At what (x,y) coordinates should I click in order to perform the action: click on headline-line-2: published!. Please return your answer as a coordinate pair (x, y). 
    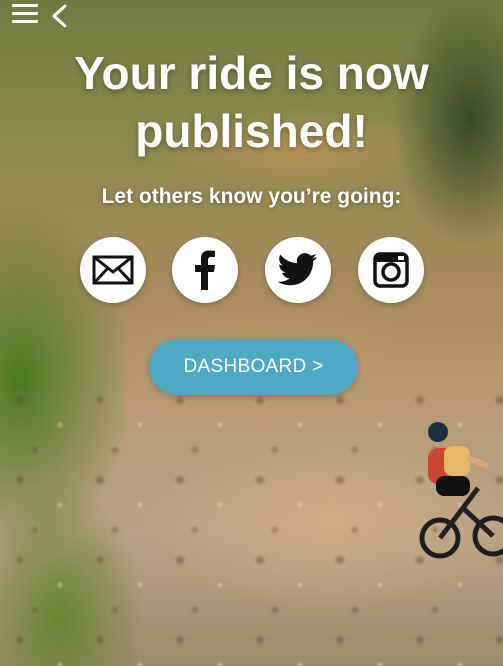
    Looking at the image, I should click on (251, 131).